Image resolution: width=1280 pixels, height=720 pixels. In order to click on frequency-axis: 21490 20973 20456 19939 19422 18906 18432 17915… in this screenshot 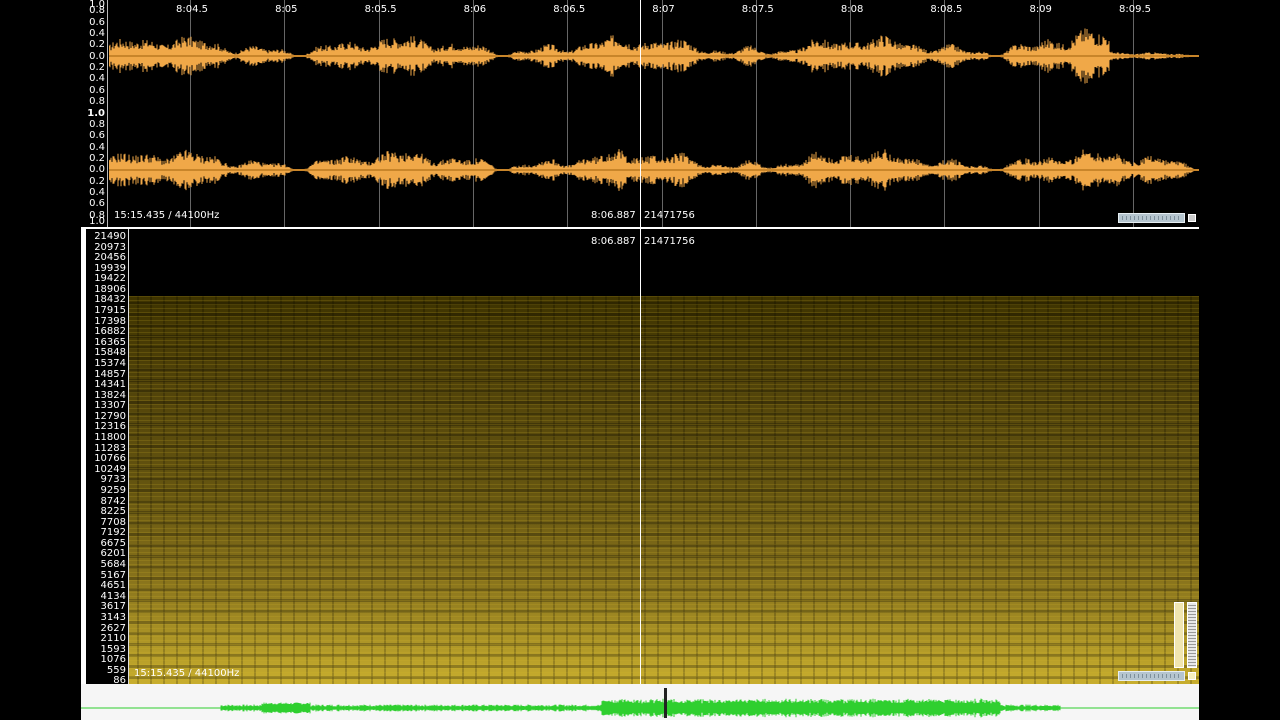, I will do `click(105, 457)`.